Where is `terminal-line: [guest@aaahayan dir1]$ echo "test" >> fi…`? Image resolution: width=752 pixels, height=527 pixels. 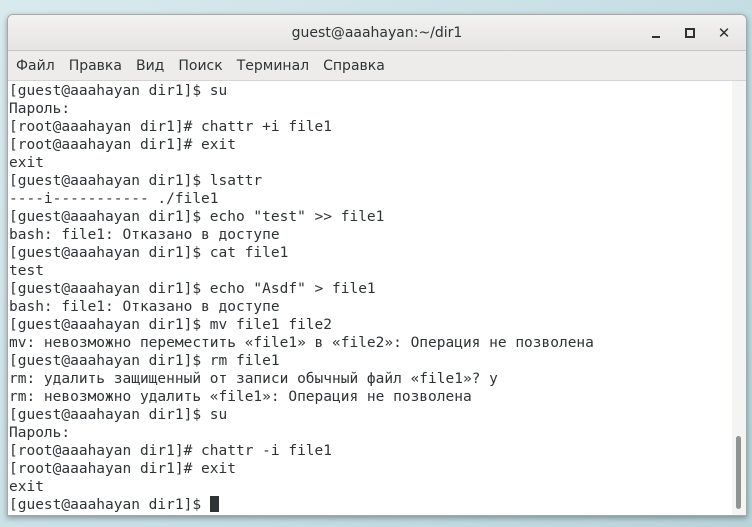
terminal-line: [guest@aaahayan dir1]$ echo "test" >> fi… is located at coordinates (197, 217).